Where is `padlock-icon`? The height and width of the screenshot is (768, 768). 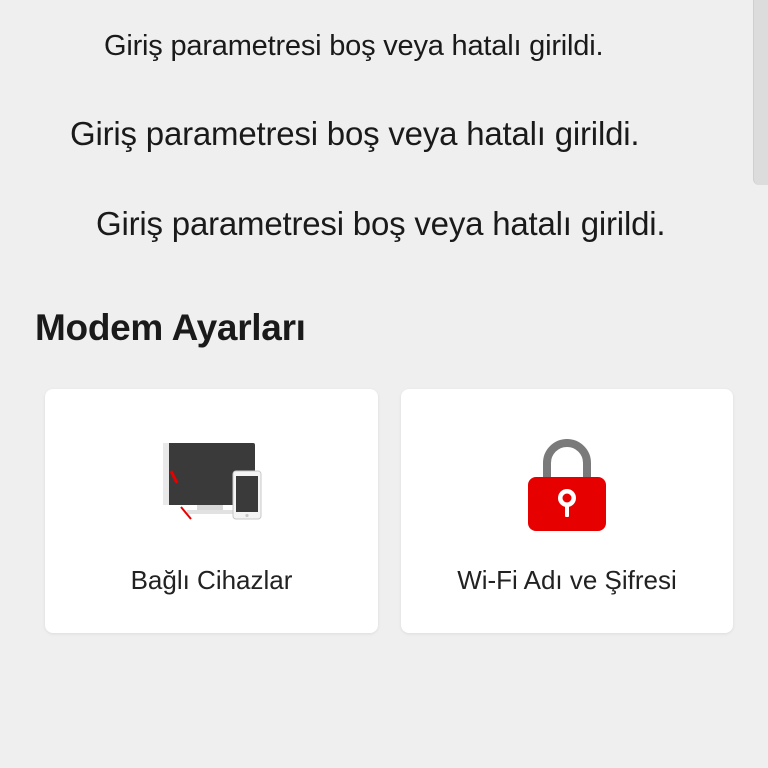
padlock-icon is located at coordinates (567, 485).